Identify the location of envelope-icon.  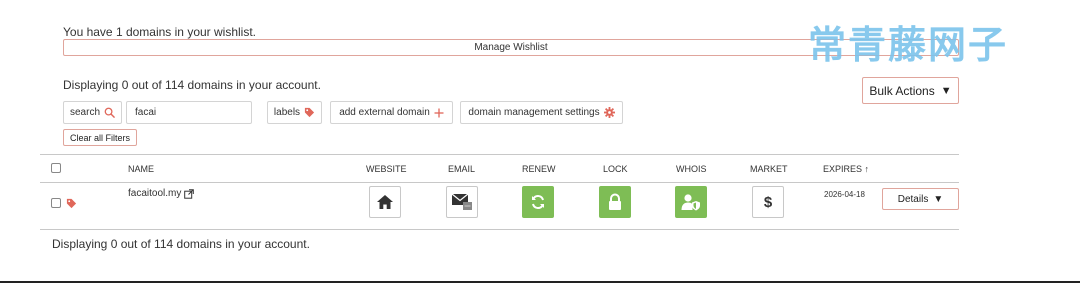
(462, 202).